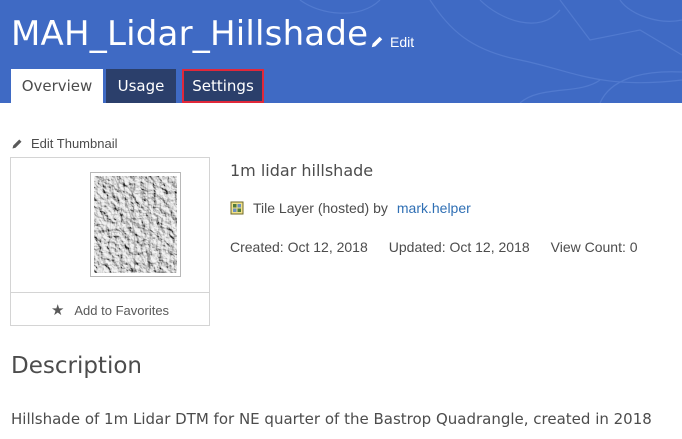  I want to click on hillshade-thumbnail-image, so click(135, 224).